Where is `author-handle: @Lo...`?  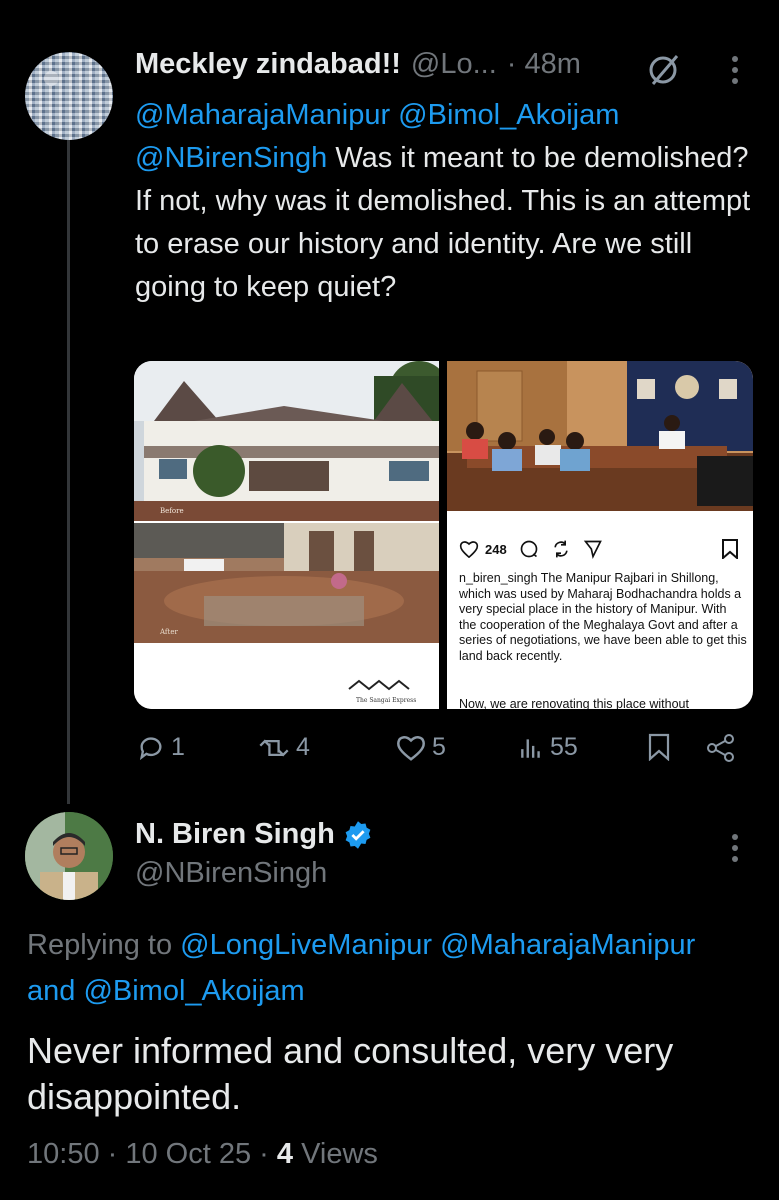 author-handle: @Lo... is located at coordinates (454, 64).